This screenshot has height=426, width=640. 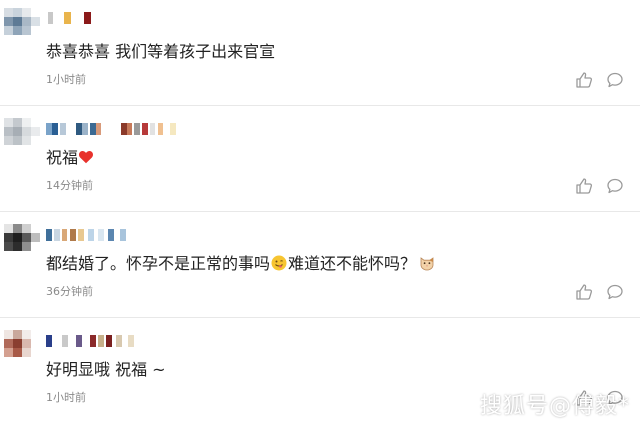 What do you see at coordinates (86, 157) in the screenshot?
I see `red-heart-emoji` at bounding box center [86, 157].